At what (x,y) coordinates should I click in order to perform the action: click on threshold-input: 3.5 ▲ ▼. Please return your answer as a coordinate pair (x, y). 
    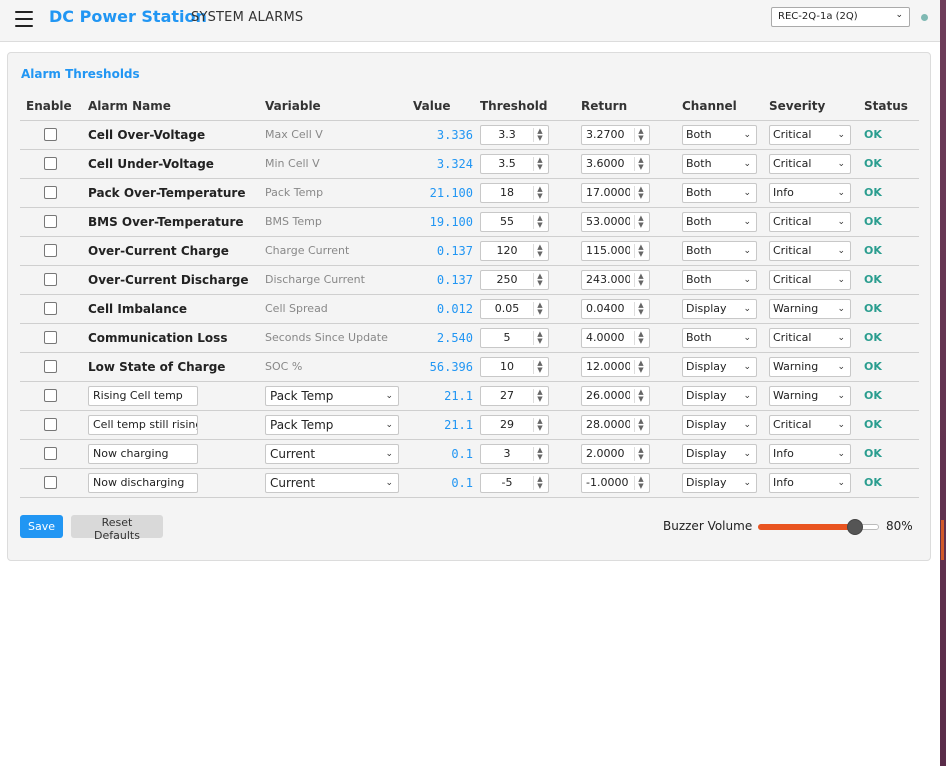
    Looking at the image, I should click on (514, 163).